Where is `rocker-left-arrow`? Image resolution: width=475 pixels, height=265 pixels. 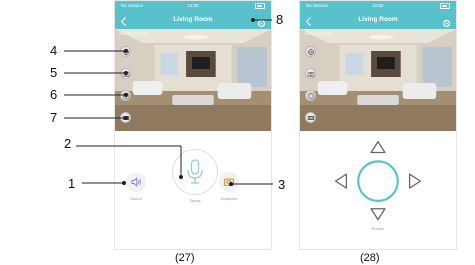 rocker-left-arrow is located at coordinates (341, 181).